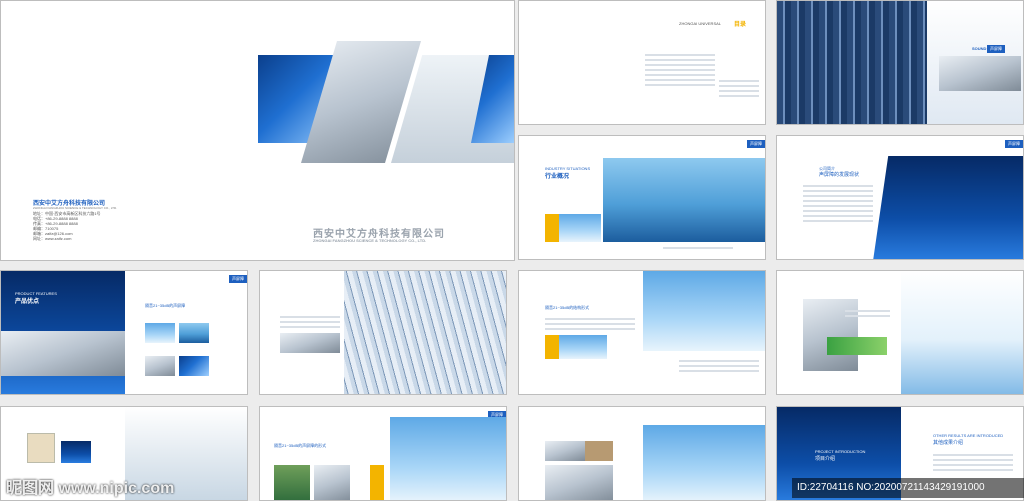  What do you see at coordinates (580, 228) in the screenshot?
I see `industry-thumb` at bounding box center [580, 228].